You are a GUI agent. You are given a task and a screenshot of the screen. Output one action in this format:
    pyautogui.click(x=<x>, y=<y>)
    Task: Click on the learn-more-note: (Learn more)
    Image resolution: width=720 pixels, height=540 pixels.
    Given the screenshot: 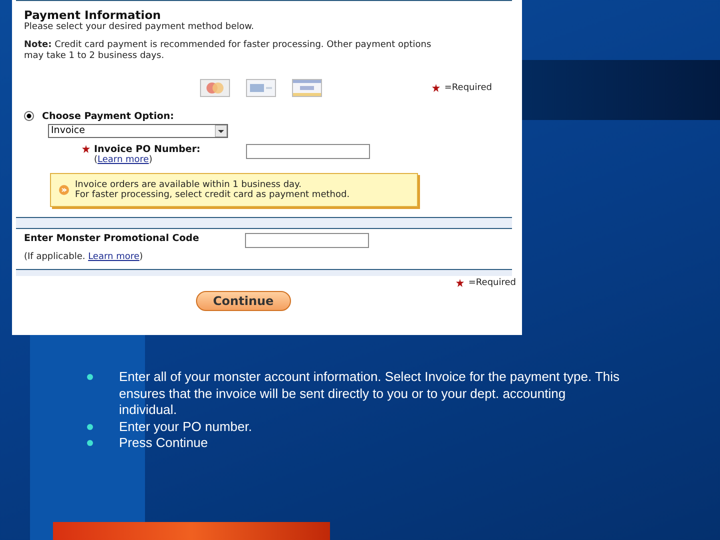 What is the action you would take?
    pyautogui.click(x=124, y=159)
    